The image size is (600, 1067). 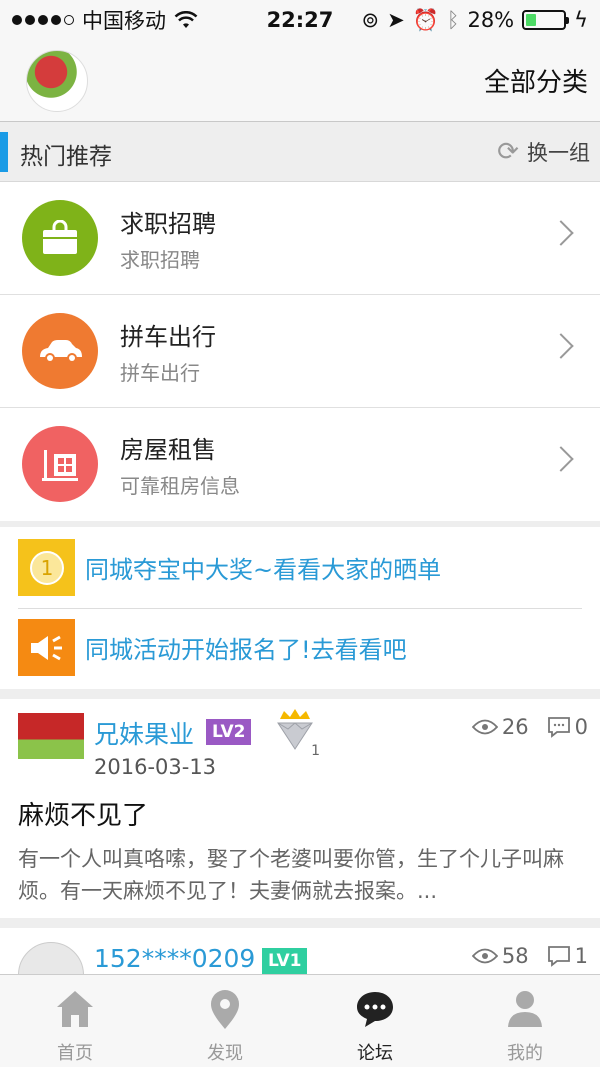 I want to click on crown-diamond-icon: 1, so click(x=295, y=734).